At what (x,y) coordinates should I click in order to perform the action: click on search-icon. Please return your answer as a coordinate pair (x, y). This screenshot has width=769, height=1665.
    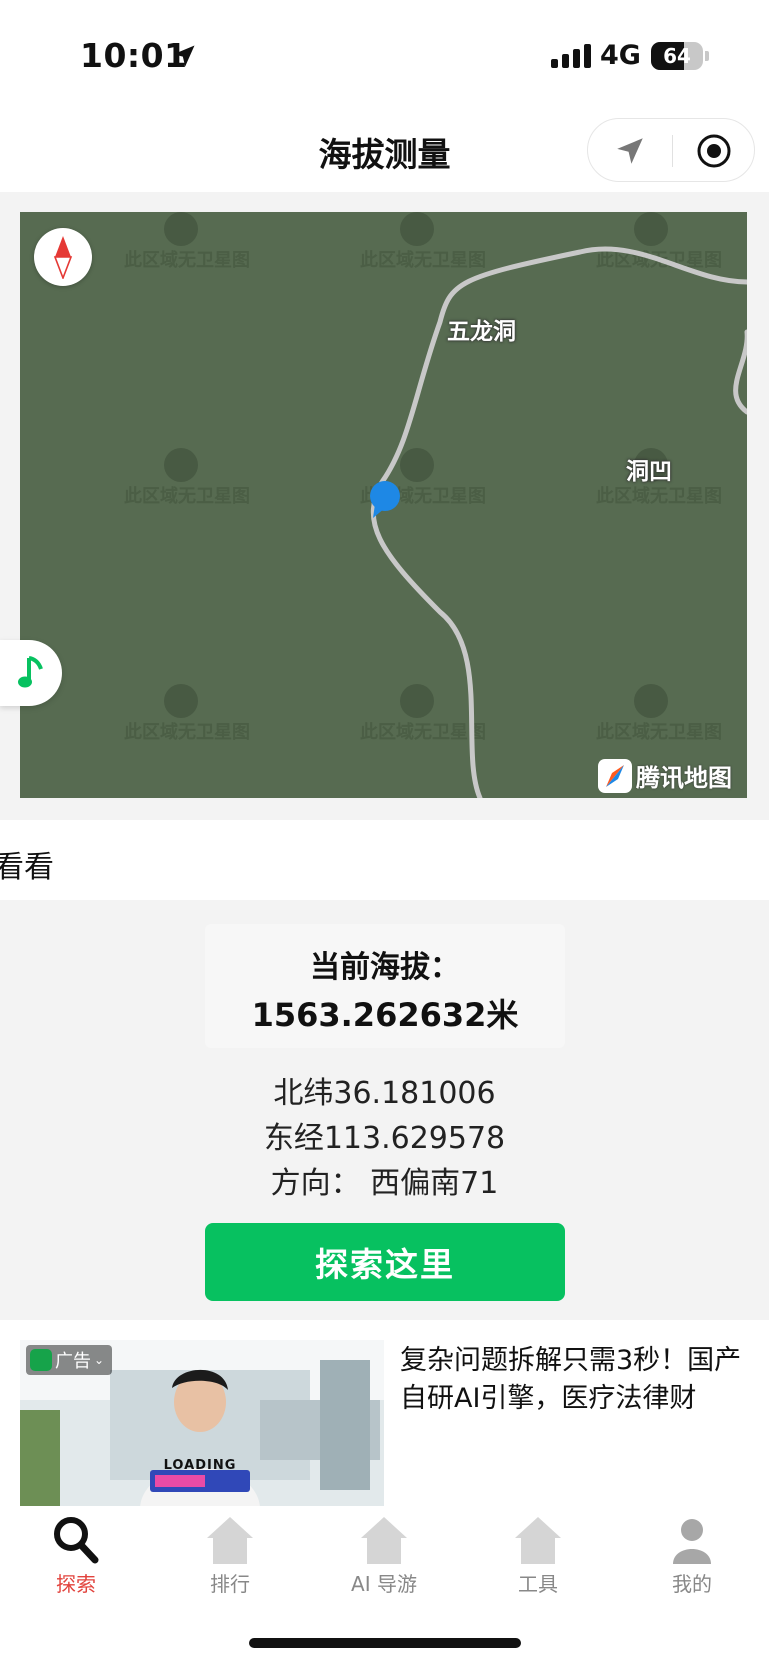
    Looking at the image, I should click on (76, 1540).